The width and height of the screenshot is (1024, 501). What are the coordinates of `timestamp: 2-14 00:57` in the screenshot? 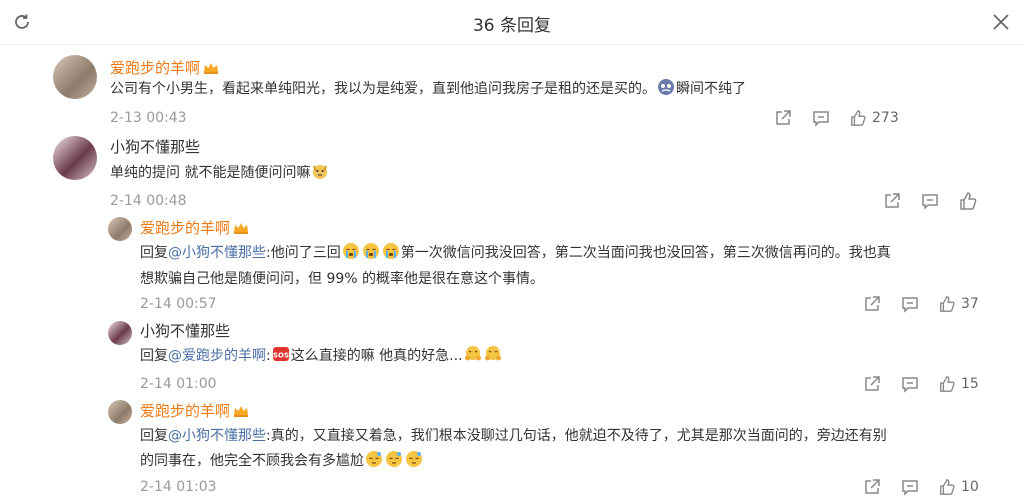 It's located at (178, 304).